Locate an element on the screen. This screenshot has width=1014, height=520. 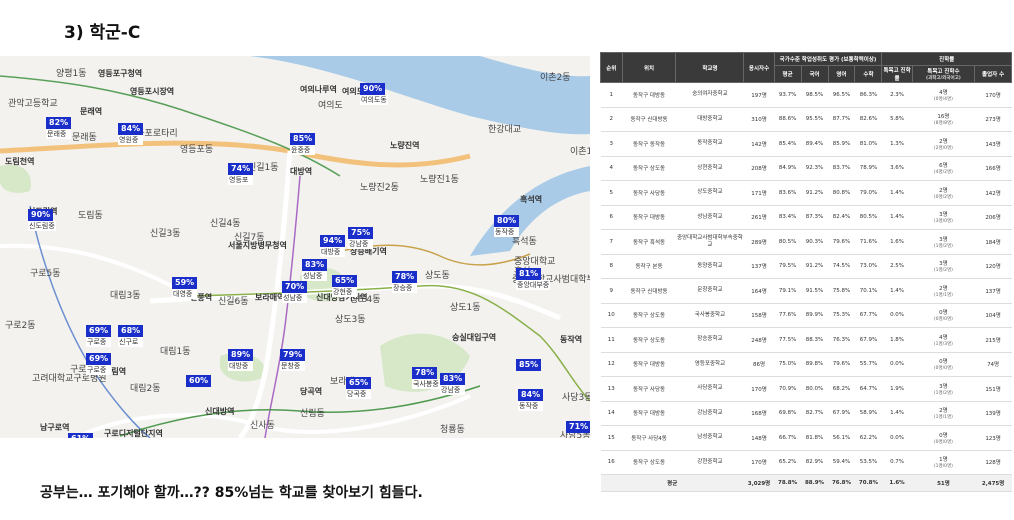
pin-percentage: 65% is located at coordinates (345, 281).